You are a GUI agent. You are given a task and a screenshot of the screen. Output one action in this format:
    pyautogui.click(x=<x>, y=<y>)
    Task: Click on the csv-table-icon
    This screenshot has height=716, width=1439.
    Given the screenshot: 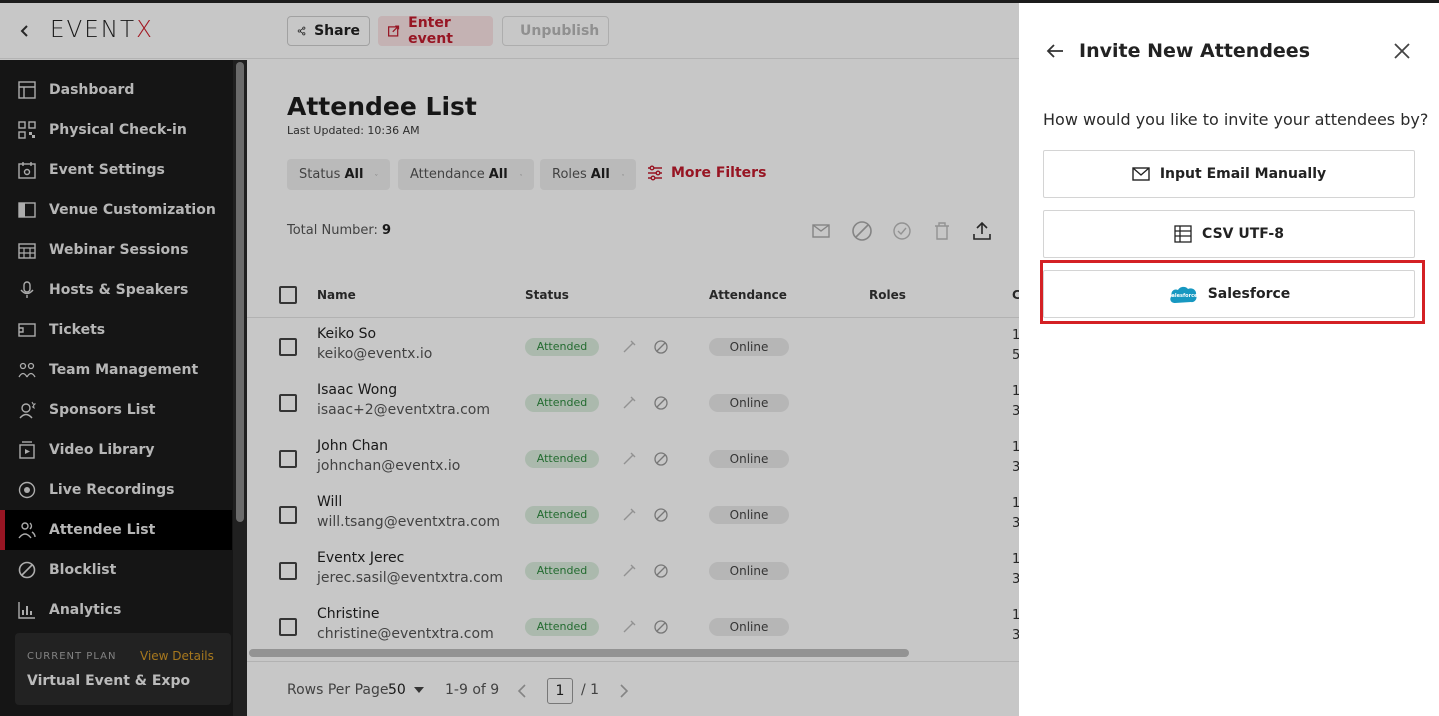 What is the action you would take?
    pyautogui.click(x=1183, y=234)
    